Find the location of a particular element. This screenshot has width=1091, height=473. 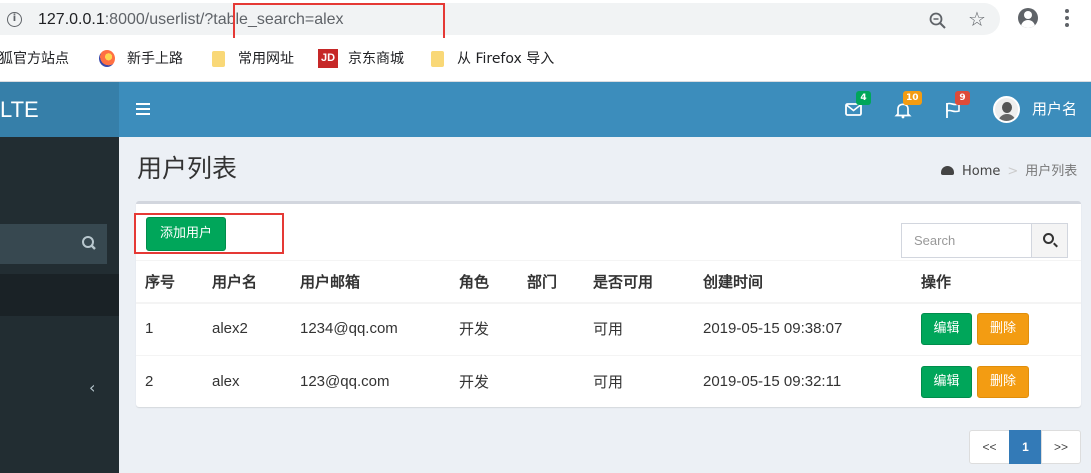

browser-menu-icon is located at coordinates (1067, 19).